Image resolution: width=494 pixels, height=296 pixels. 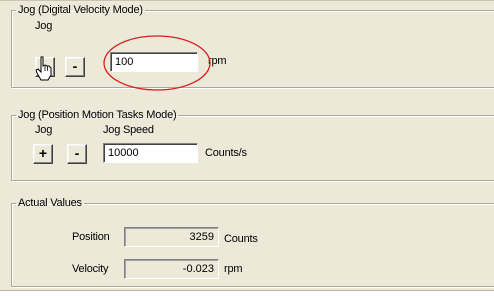 I want to click on position-value: 3259, so click(x=171, y=237).